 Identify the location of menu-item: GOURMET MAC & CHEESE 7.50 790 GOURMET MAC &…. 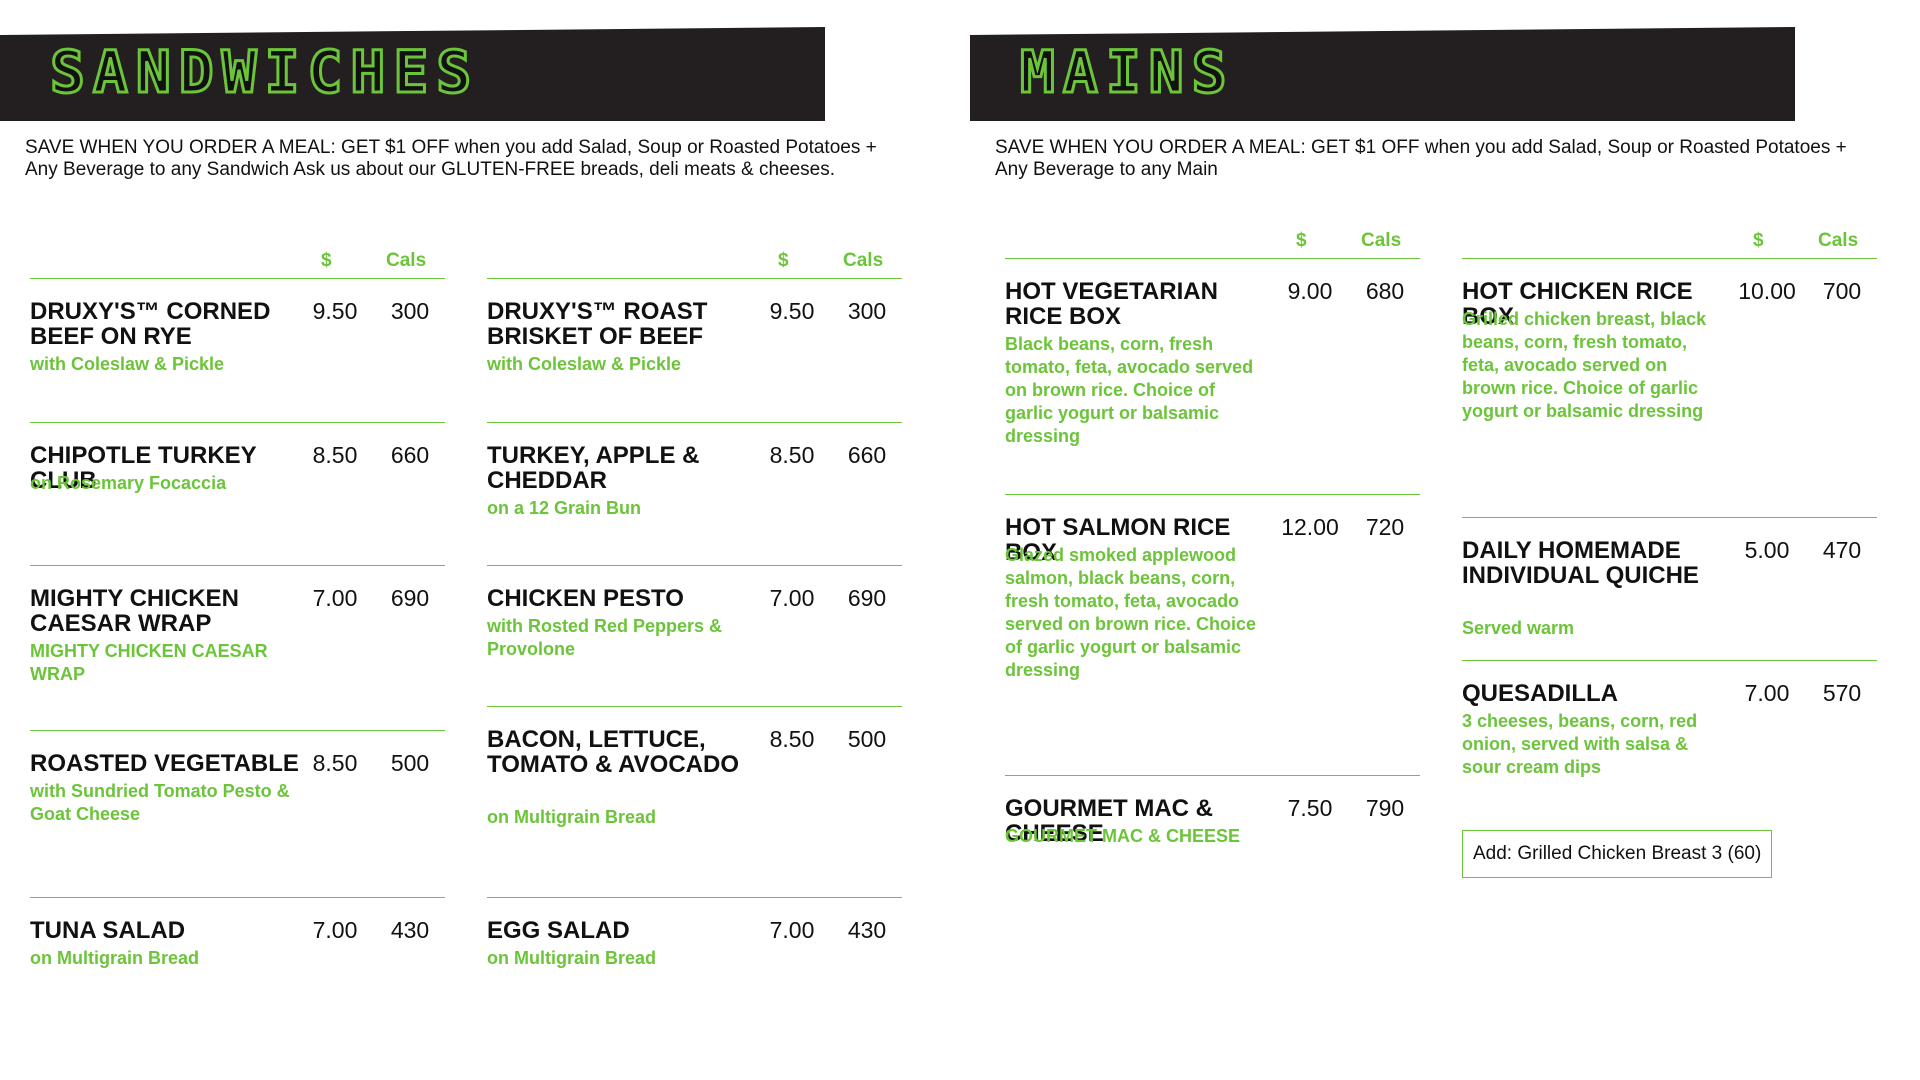
(1212, 851).